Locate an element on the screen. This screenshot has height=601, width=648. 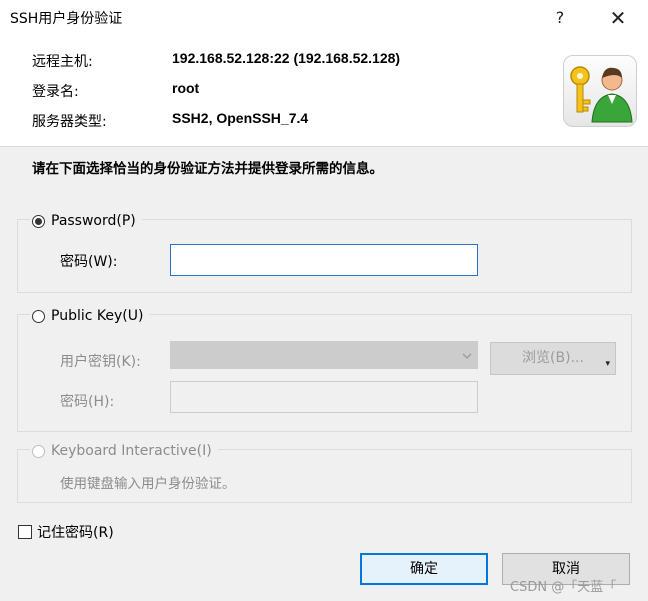
key-user-icon is located at coordinates (600, 91).